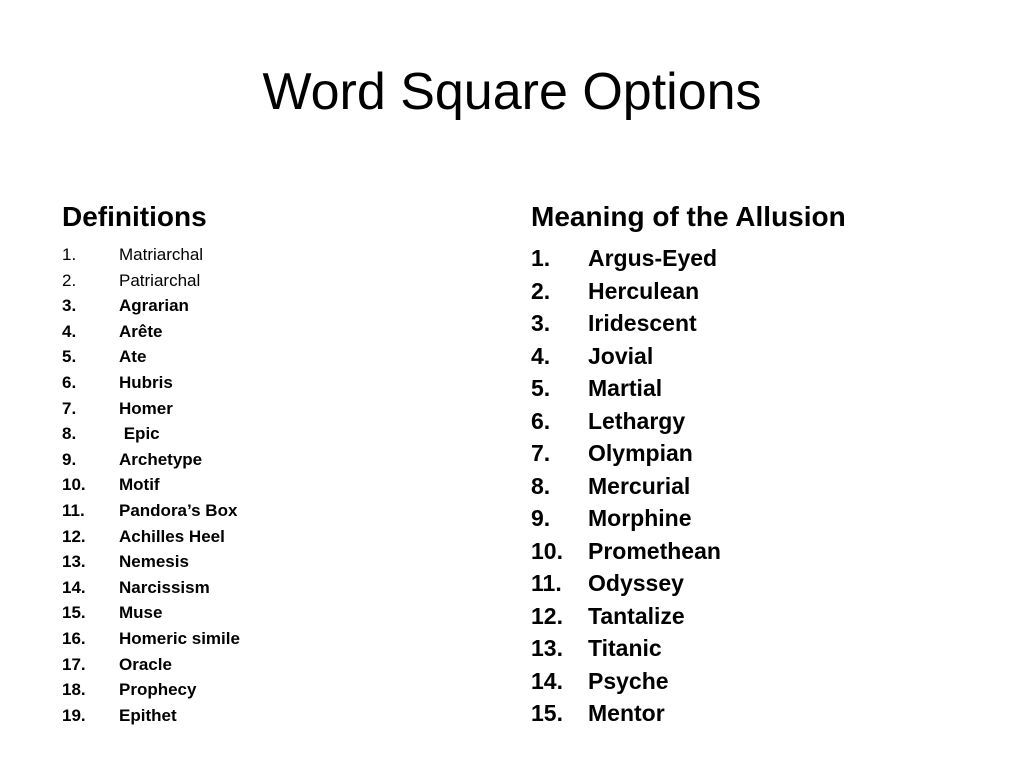 This screenshot has height=768, width=1024. Describe the element at coordinates (640, 453) in the screenshot. I see `item-text: Olympian` at that location.